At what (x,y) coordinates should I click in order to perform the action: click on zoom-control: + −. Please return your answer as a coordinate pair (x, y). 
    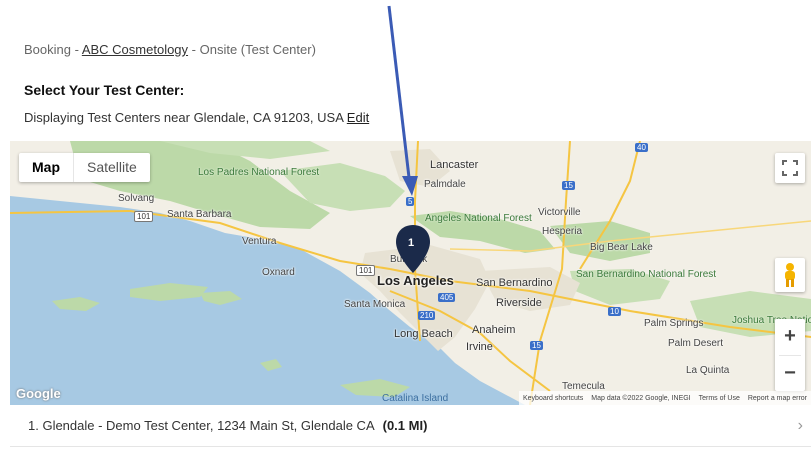
    Looking at the image, I should click on (790, 355).